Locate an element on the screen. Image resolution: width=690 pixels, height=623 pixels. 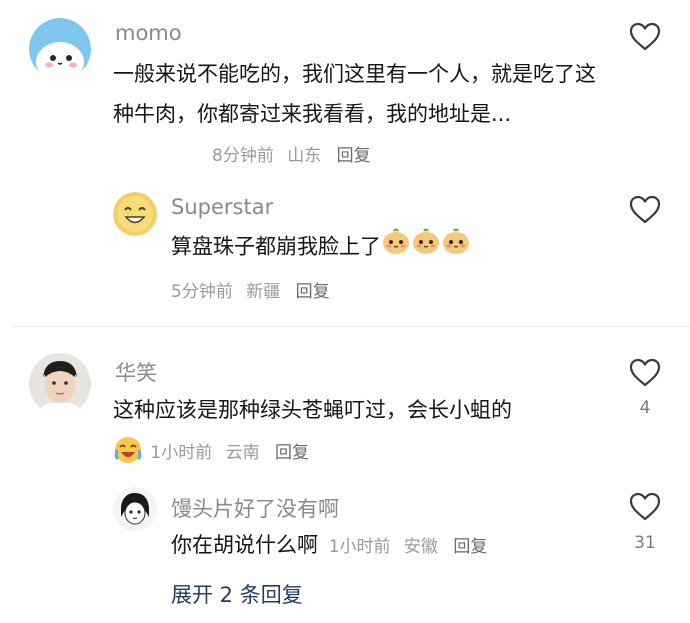
like-count: 31 is located at coordinates (645, 543).